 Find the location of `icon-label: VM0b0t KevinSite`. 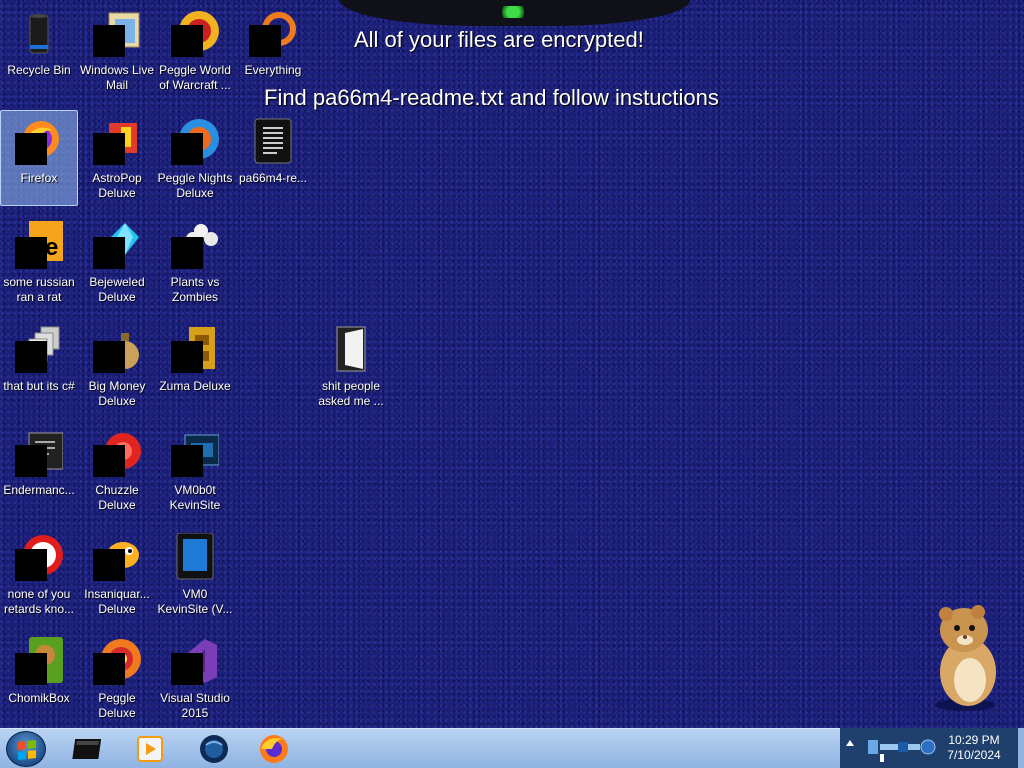

icon-label: VM0b0t KevinSite is located at coordinates (195, 497).